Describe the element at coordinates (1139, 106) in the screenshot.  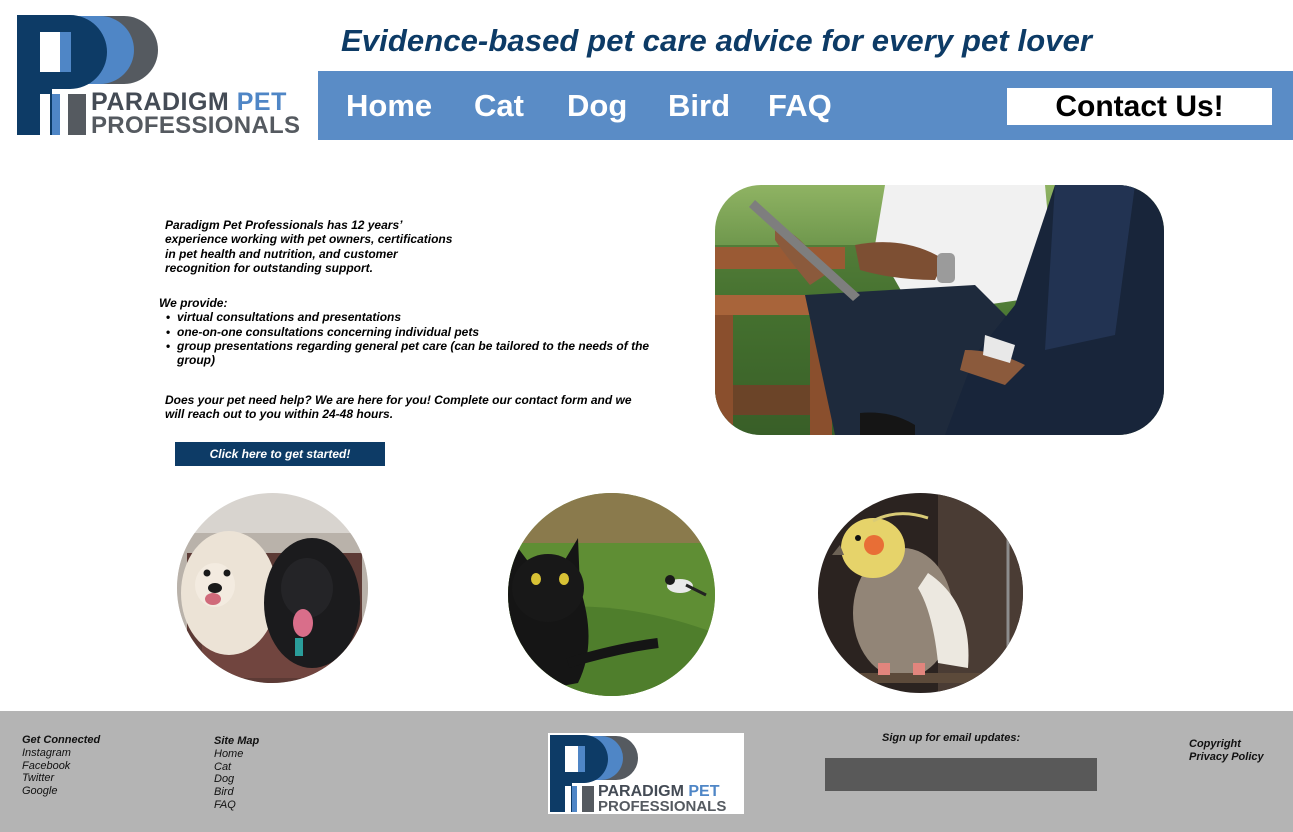
I see `contact-us-button: Contact Us!` at that location.